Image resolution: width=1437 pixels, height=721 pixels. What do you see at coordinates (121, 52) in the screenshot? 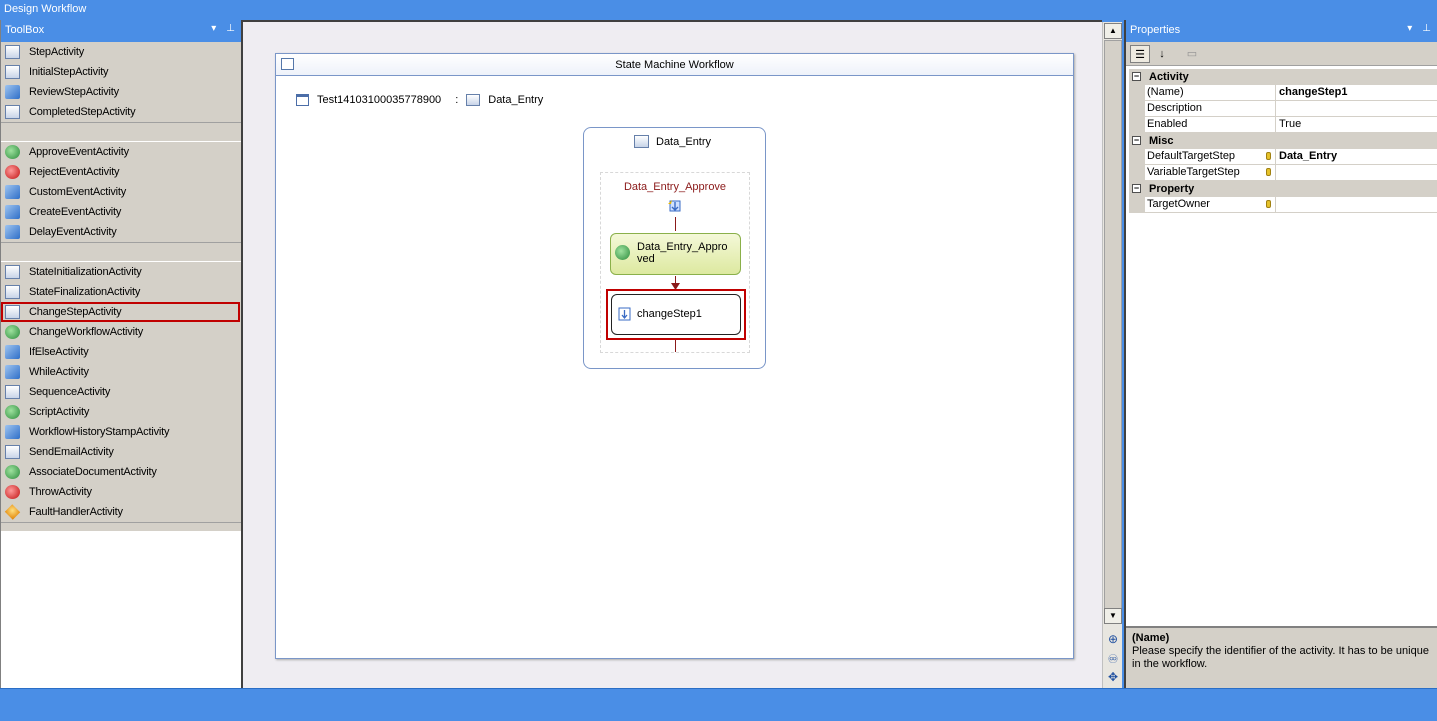
I see `toolbox-item-stepactivity: StepActivity` at bounding box center [121, 52].